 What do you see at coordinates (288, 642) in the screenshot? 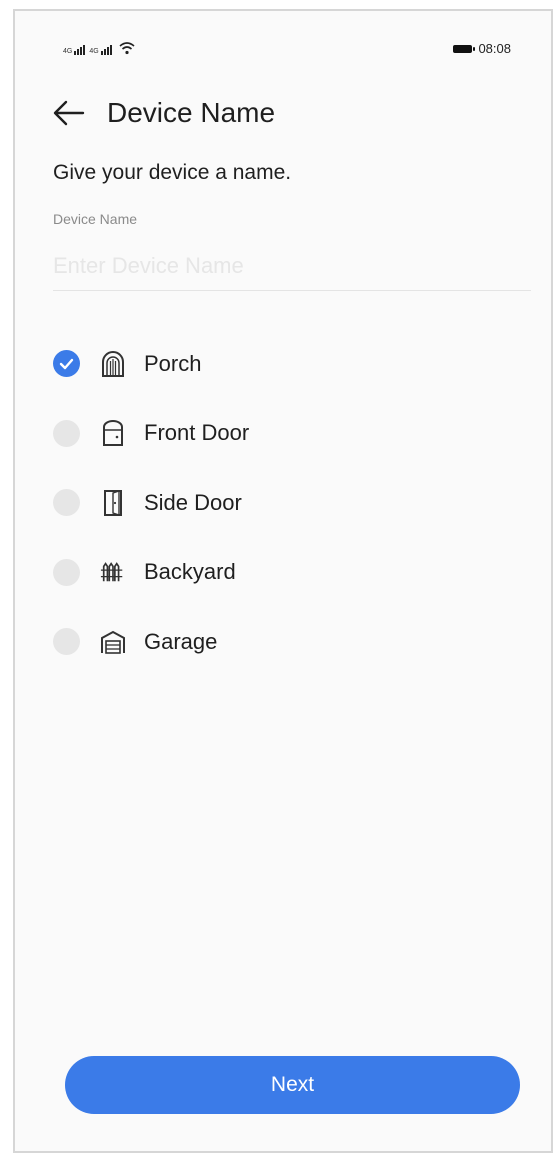
I see `option-garage: Garage` at bounding box center [288, 642].